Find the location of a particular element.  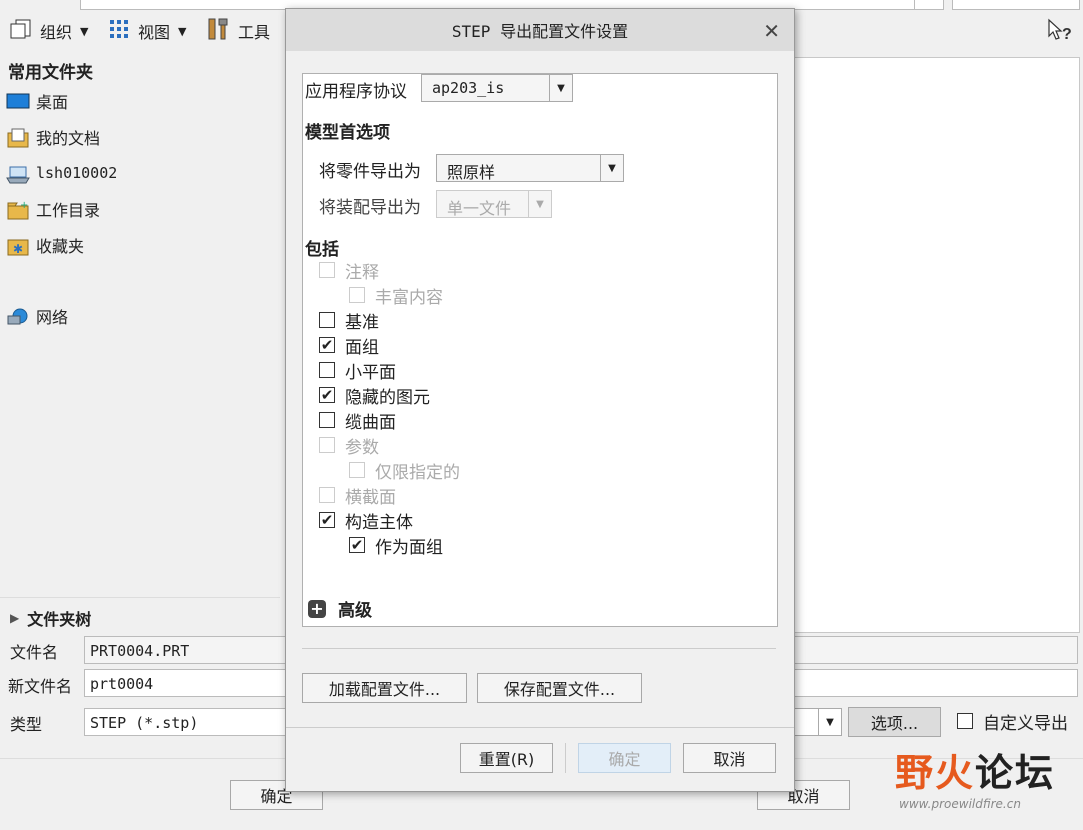

folder-tree-label: 文件夹树 is located at coordinates (59, 619).